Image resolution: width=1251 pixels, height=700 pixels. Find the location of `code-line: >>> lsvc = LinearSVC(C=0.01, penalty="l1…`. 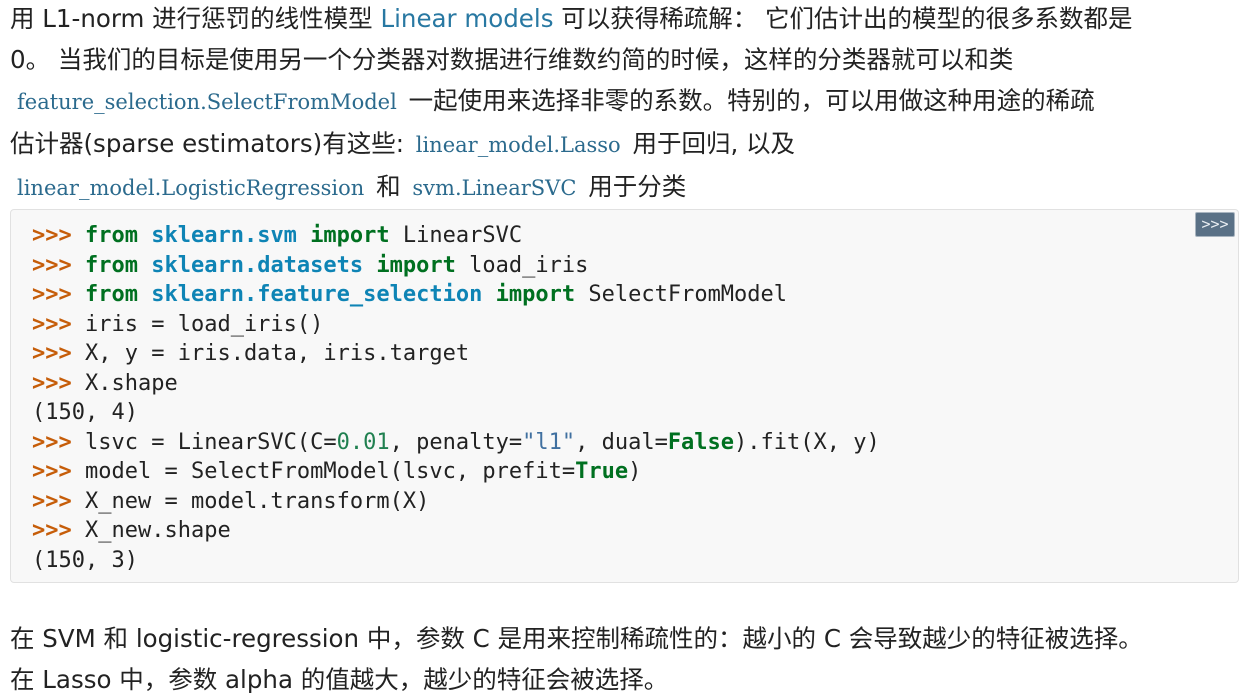

code-line: >>> lsvc = LinearSVC(C=0.01, penalty="l1… is located at coordinates (456, 443).